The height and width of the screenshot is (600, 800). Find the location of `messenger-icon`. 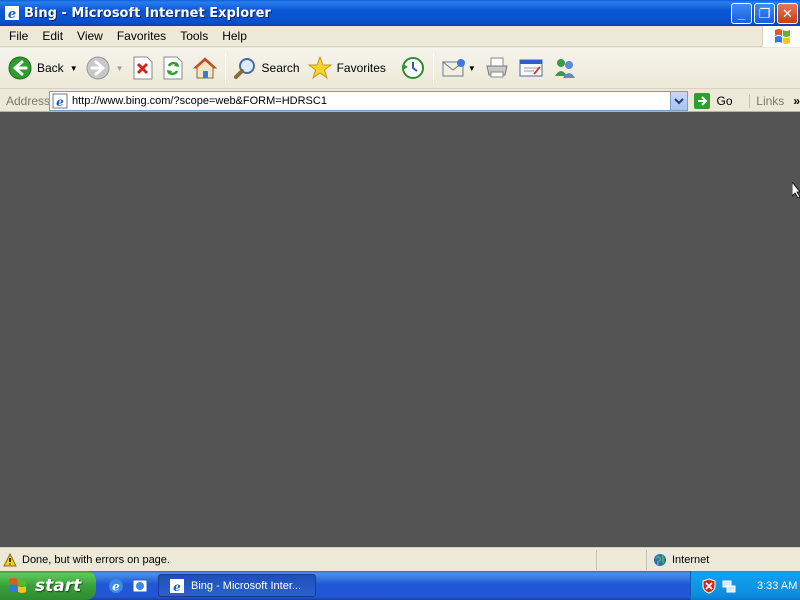

messenger-icon is located at coordinates (564, 68).